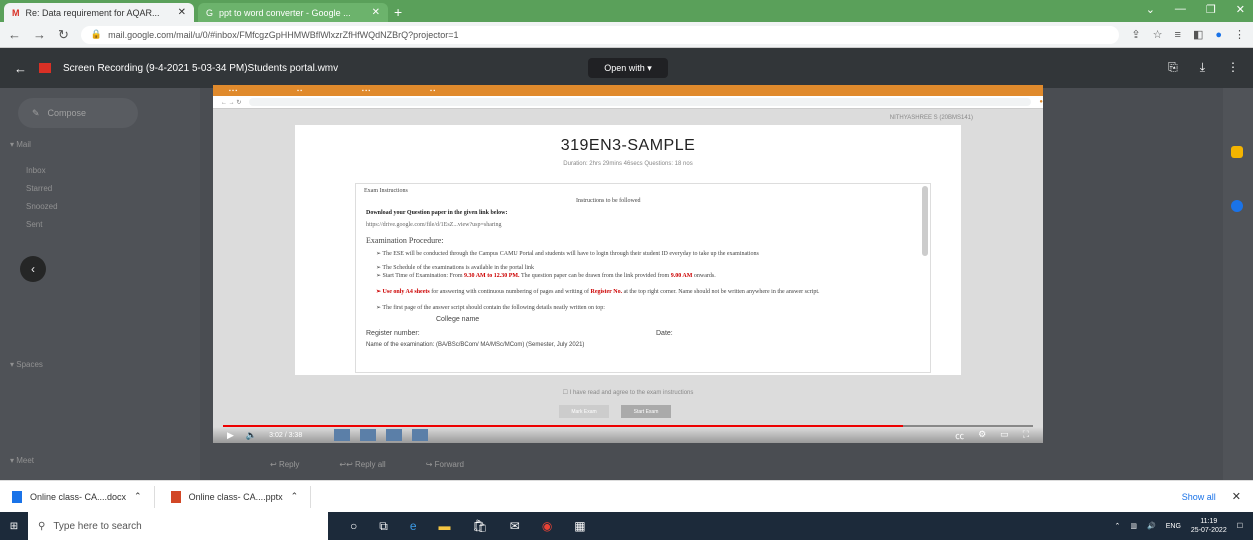 The width and height of the screenshot is (1253, 540). What do you see at coordinates (45, 68) in the screenshot?
I see `video-file-icon` at bounding box center [45, 68].